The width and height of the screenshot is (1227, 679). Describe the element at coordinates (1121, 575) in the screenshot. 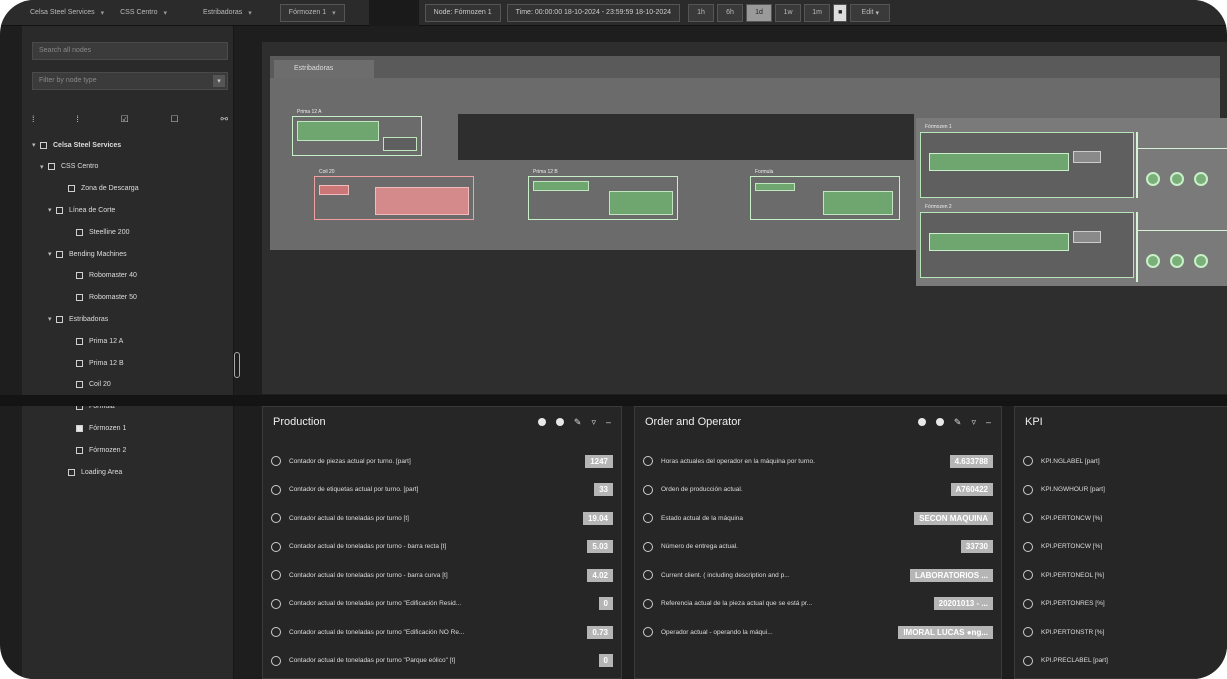

I see `list-item: KPI.PERTONEOL [%]` at that location.